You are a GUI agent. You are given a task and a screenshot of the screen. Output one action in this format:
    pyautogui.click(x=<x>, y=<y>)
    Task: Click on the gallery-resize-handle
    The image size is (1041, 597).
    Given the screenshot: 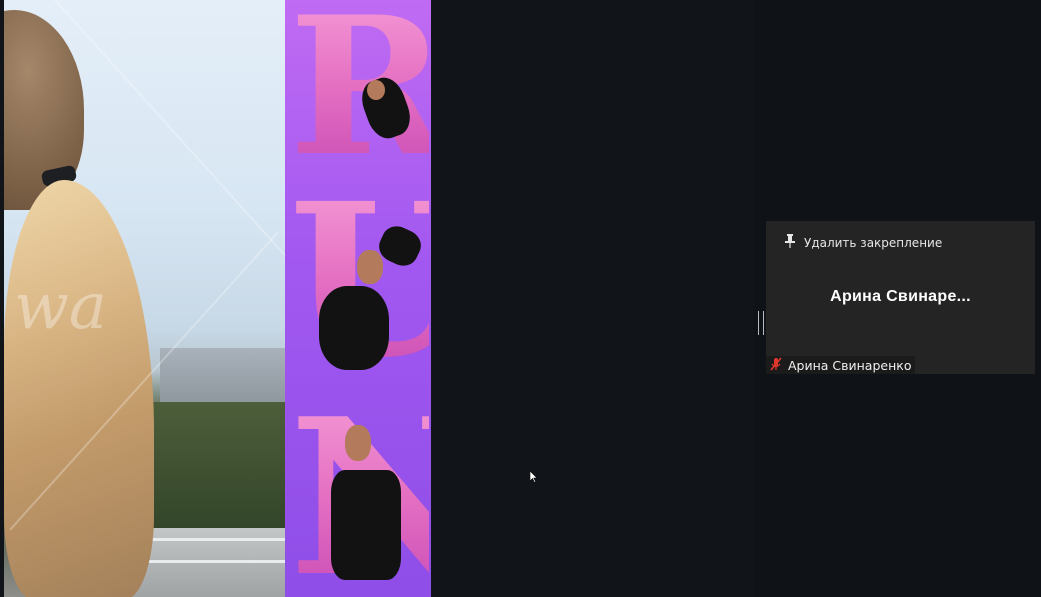 What is the action you would take?
    pyautogui.click(x=761, y=323)
    